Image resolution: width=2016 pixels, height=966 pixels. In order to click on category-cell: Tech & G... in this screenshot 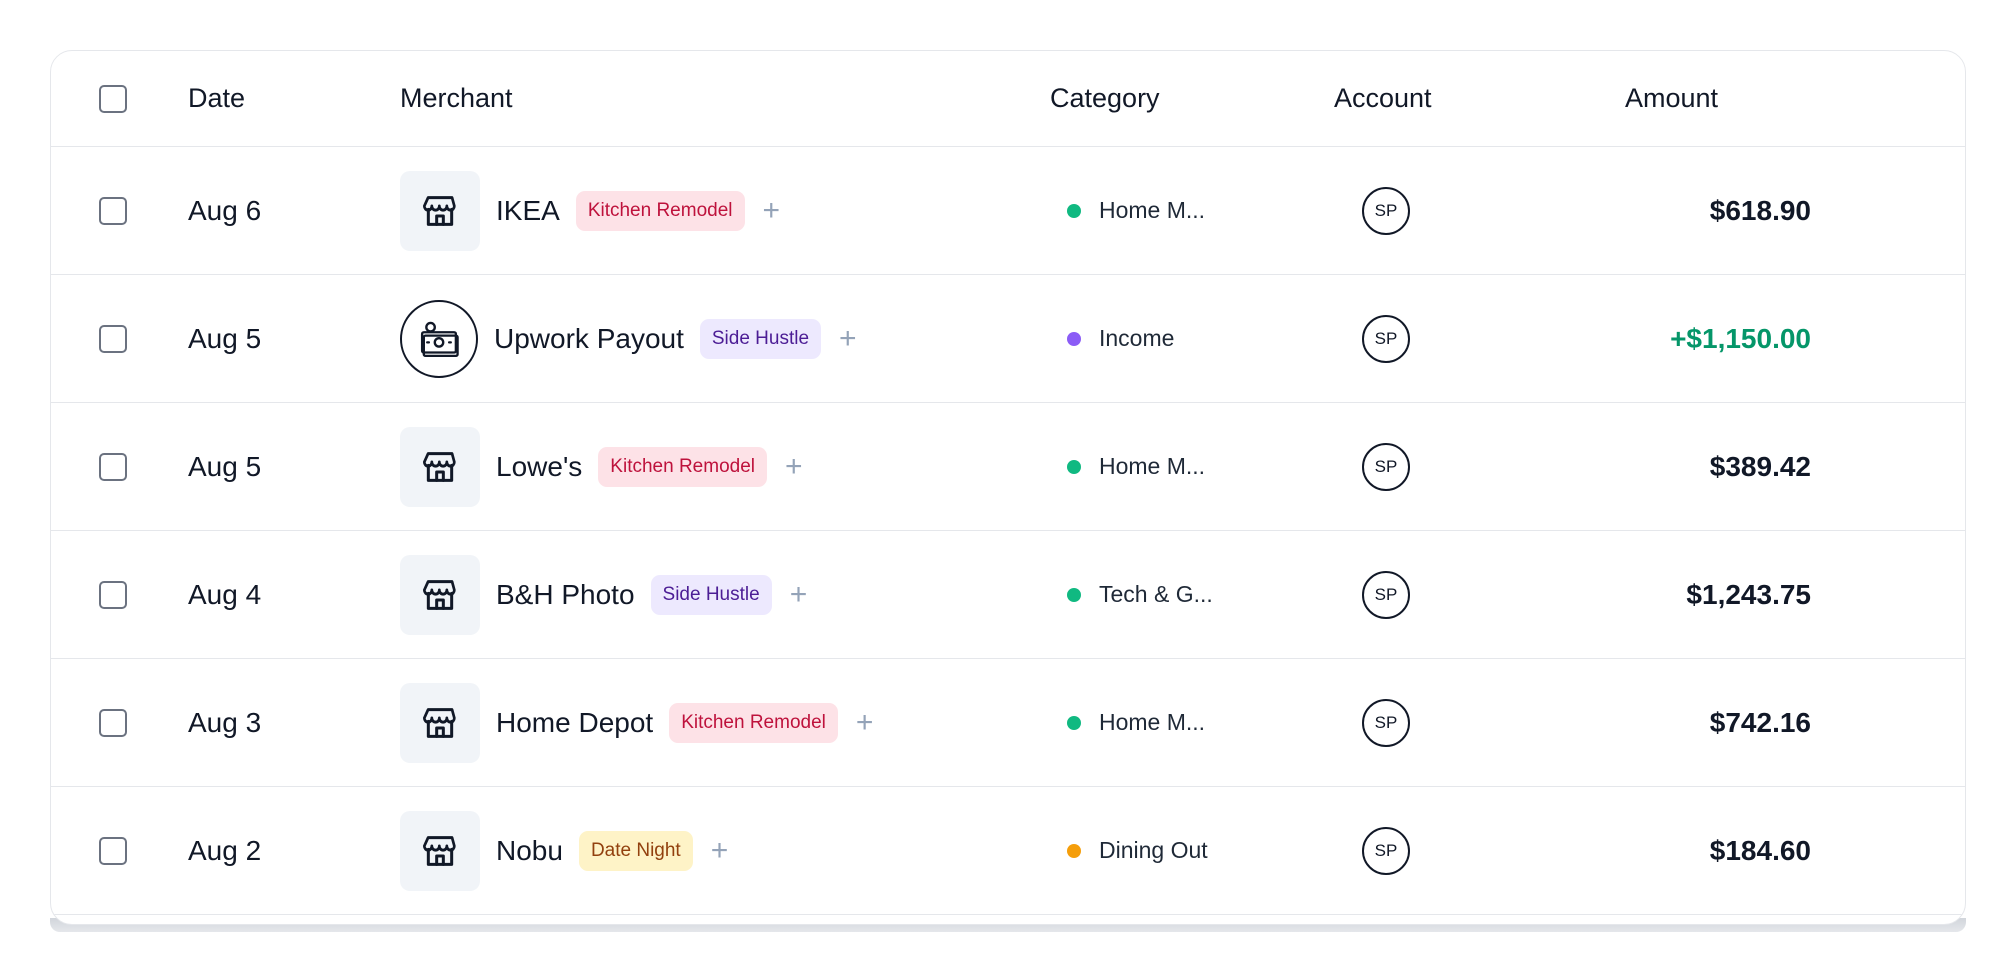, I will do `click(1140, 594)`.